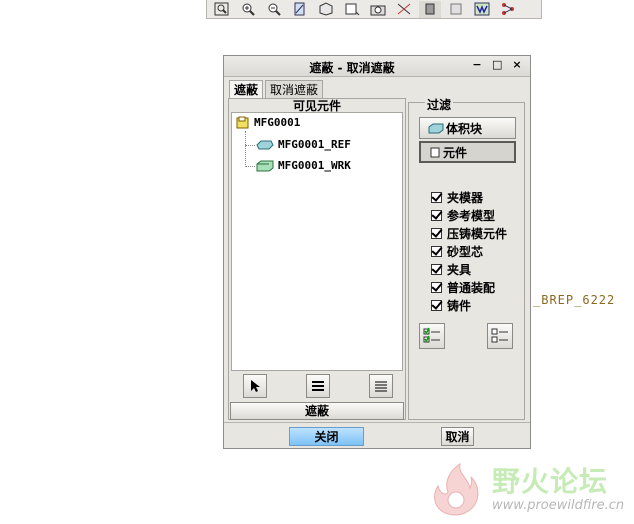 This screenshot has height=524, width=634. I want to click on dialog-footer: 关闭 取消, so click(377, 435).